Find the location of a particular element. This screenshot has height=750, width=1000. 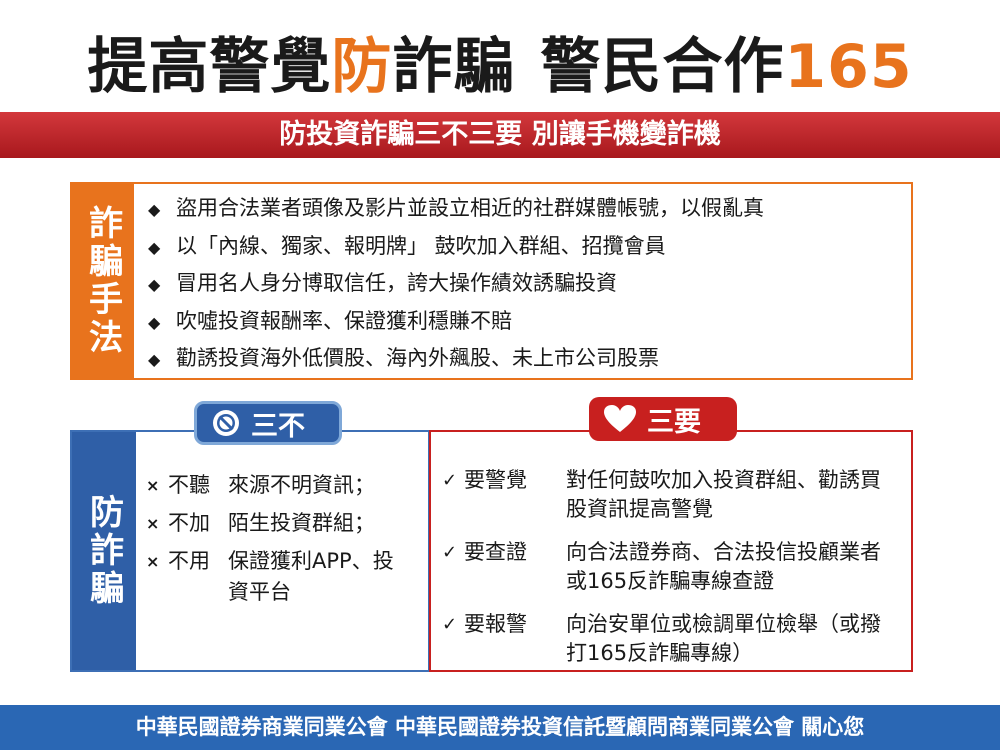

list-item: ◆ 冒用名人身分博取信任，誇大操作績效誘騙投資 is located at coordinates (456, 284).